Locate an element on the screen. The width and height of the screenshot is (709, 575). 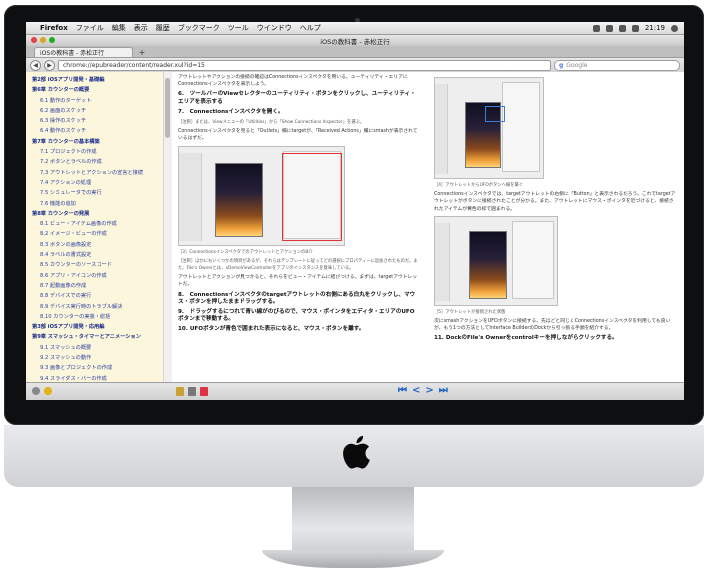
toc-chapter: 第8章 カウンターの発展 is located at coordinates (97, 214).